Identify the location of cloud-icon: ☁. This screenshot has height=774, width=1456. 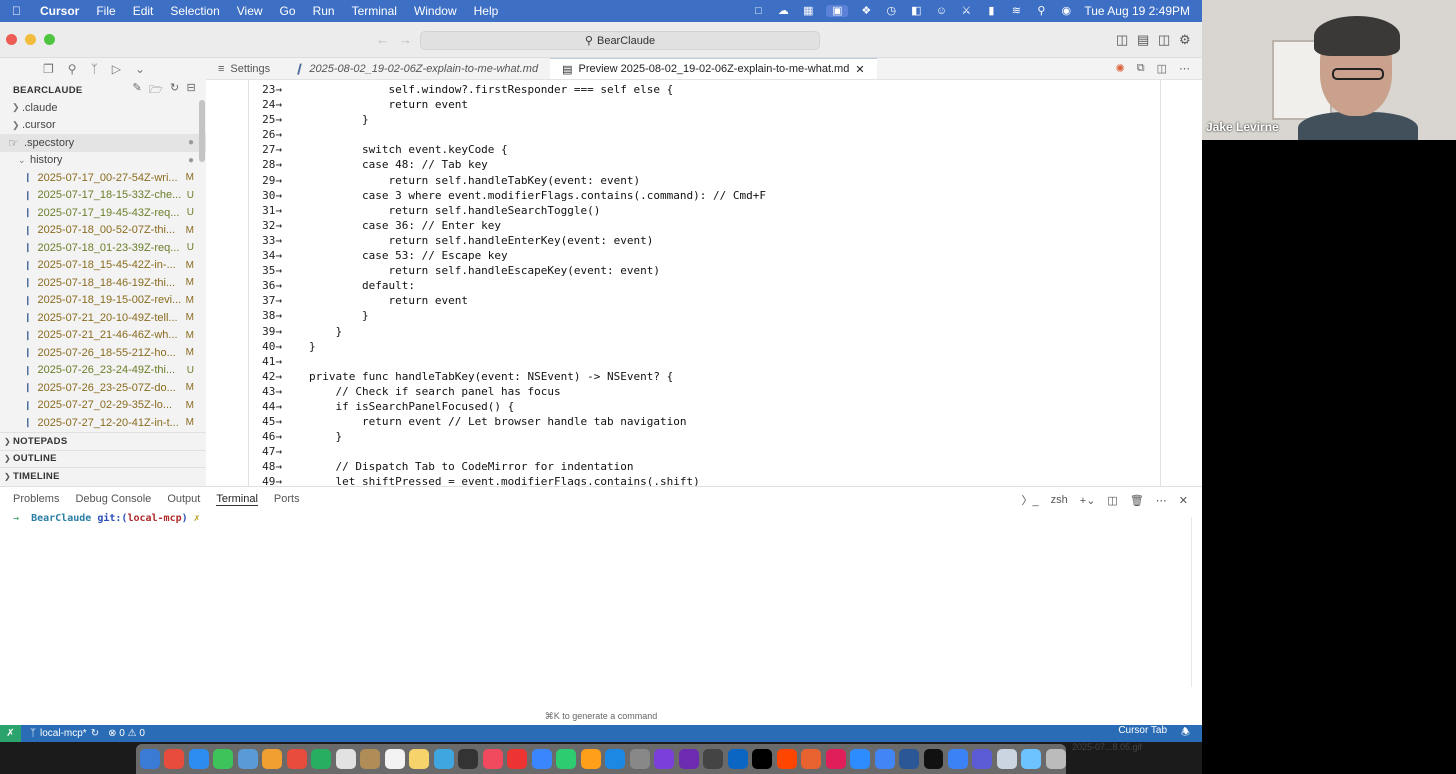
(783, 11).